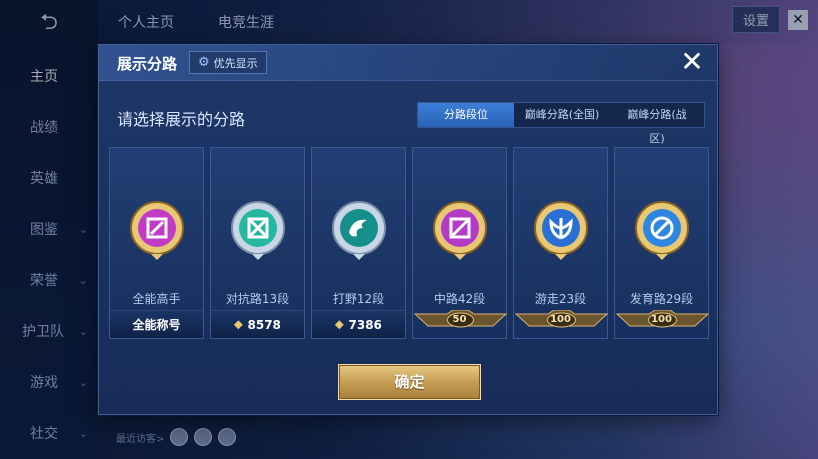  I want to click on lane-card-label: 全能高手, so click(156, 299).